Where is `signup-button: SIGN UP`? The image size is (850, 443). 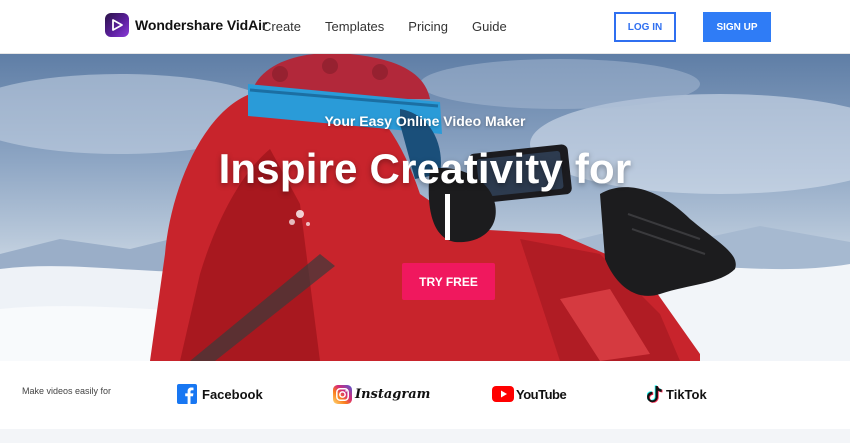
signup-button: SIGN UP is located at coordinates (737, 27).